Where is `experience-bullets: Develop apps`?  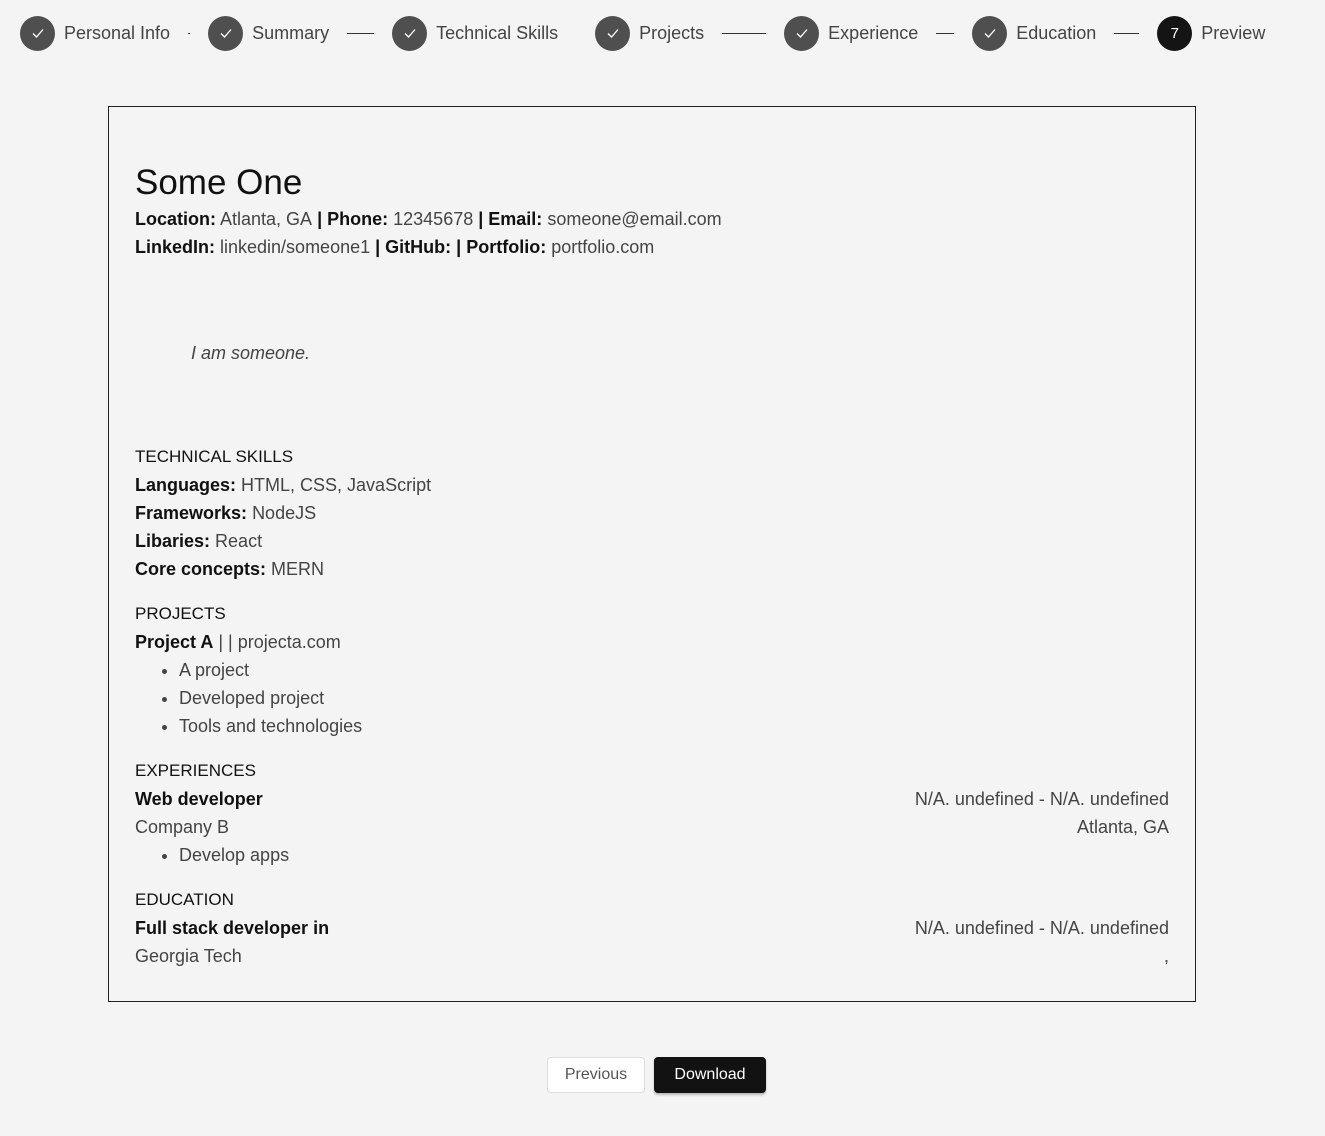 experience-bullets: Develop apps is located at coordinates (652, 855).